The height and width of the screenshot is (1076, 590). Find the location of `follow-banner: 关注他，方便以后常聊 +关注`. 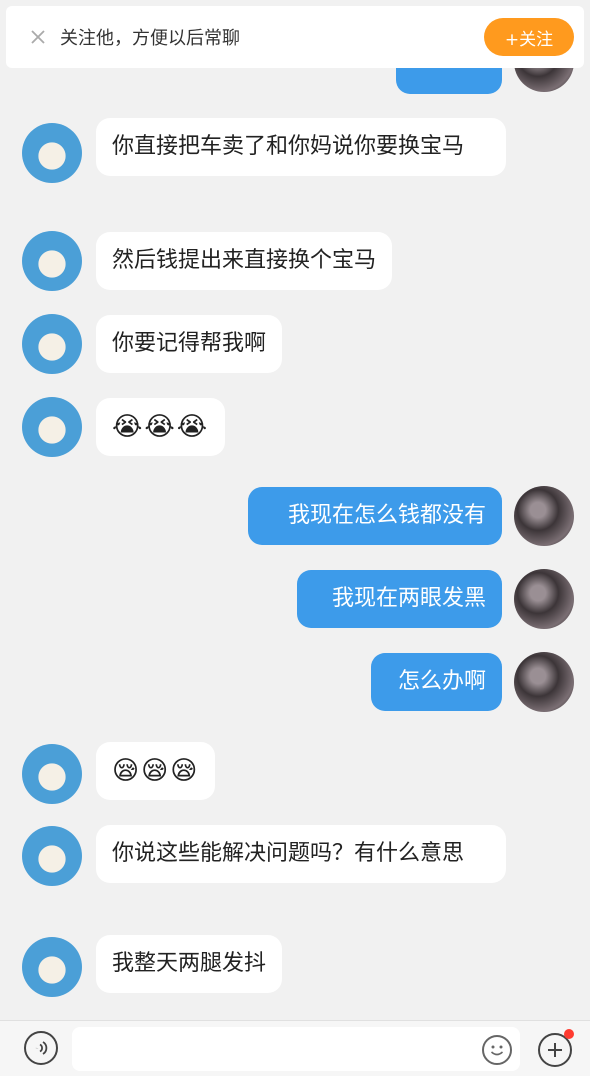

follow-banner: 关注他，方便以后常聊 +关注 is located at coordinates (295, 37).